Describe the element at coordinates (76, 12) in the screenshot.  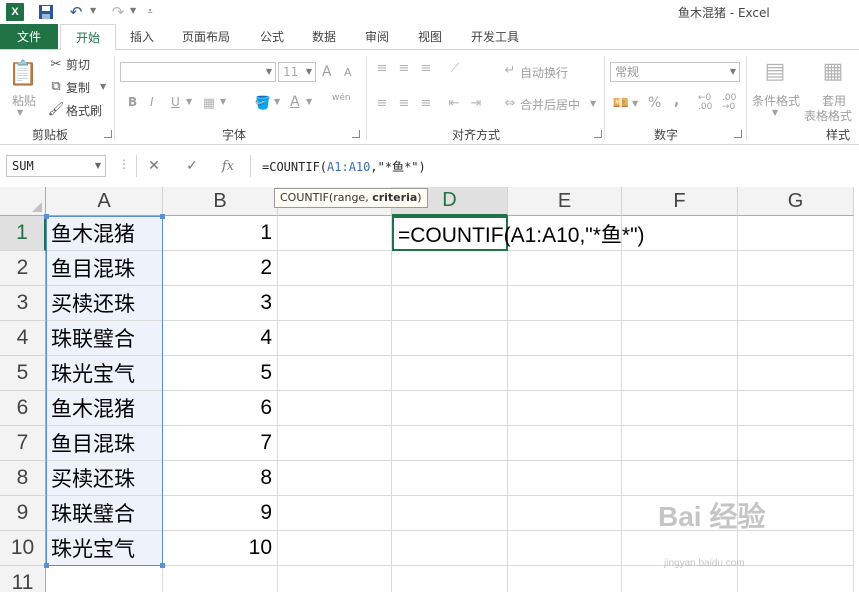
I see `undo-icon: ↶` at that location.